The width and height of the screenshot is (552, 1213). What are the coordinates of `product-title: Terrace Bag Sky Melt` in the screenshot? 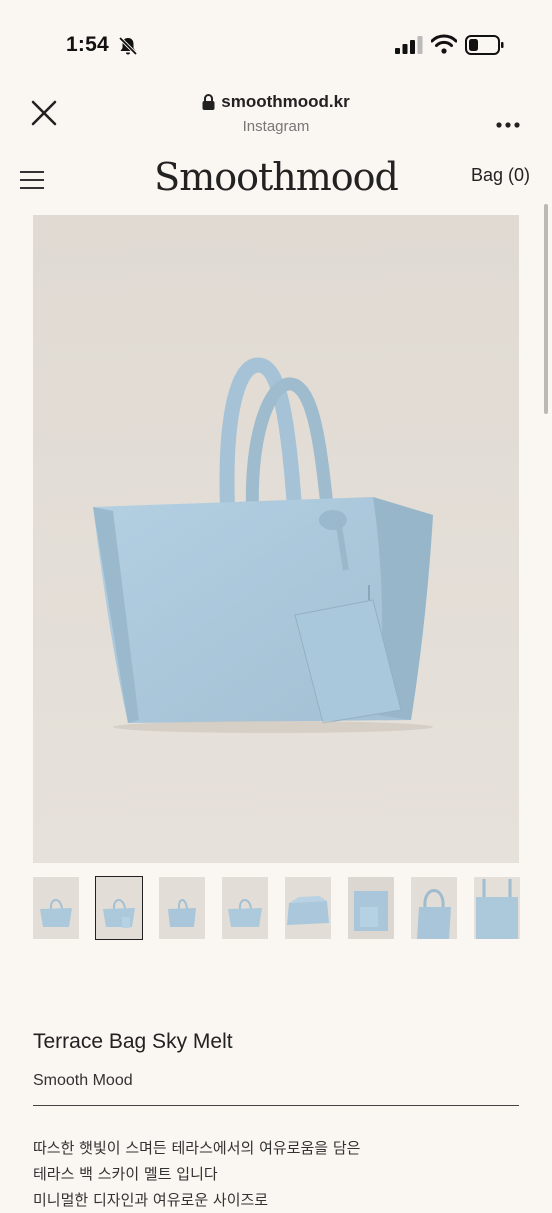 It's located at (133, 1041).